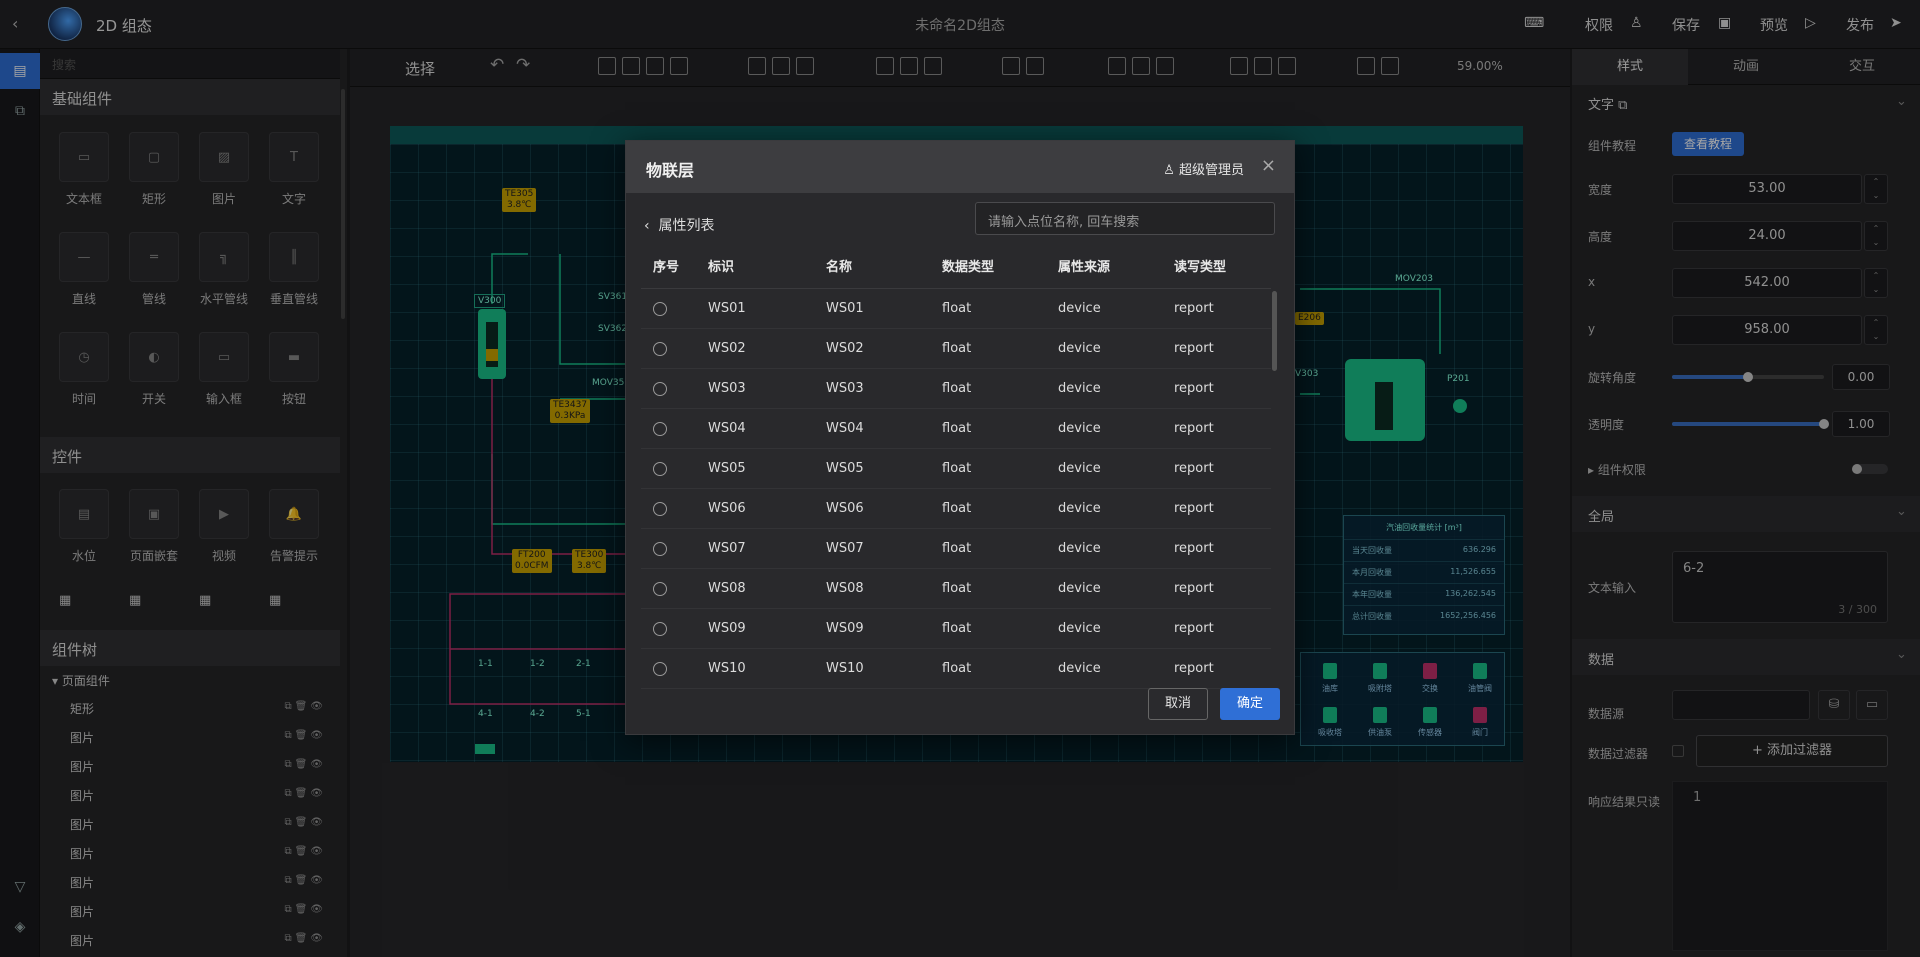  I want to click on cell-id: WS04, so click(727, 428).